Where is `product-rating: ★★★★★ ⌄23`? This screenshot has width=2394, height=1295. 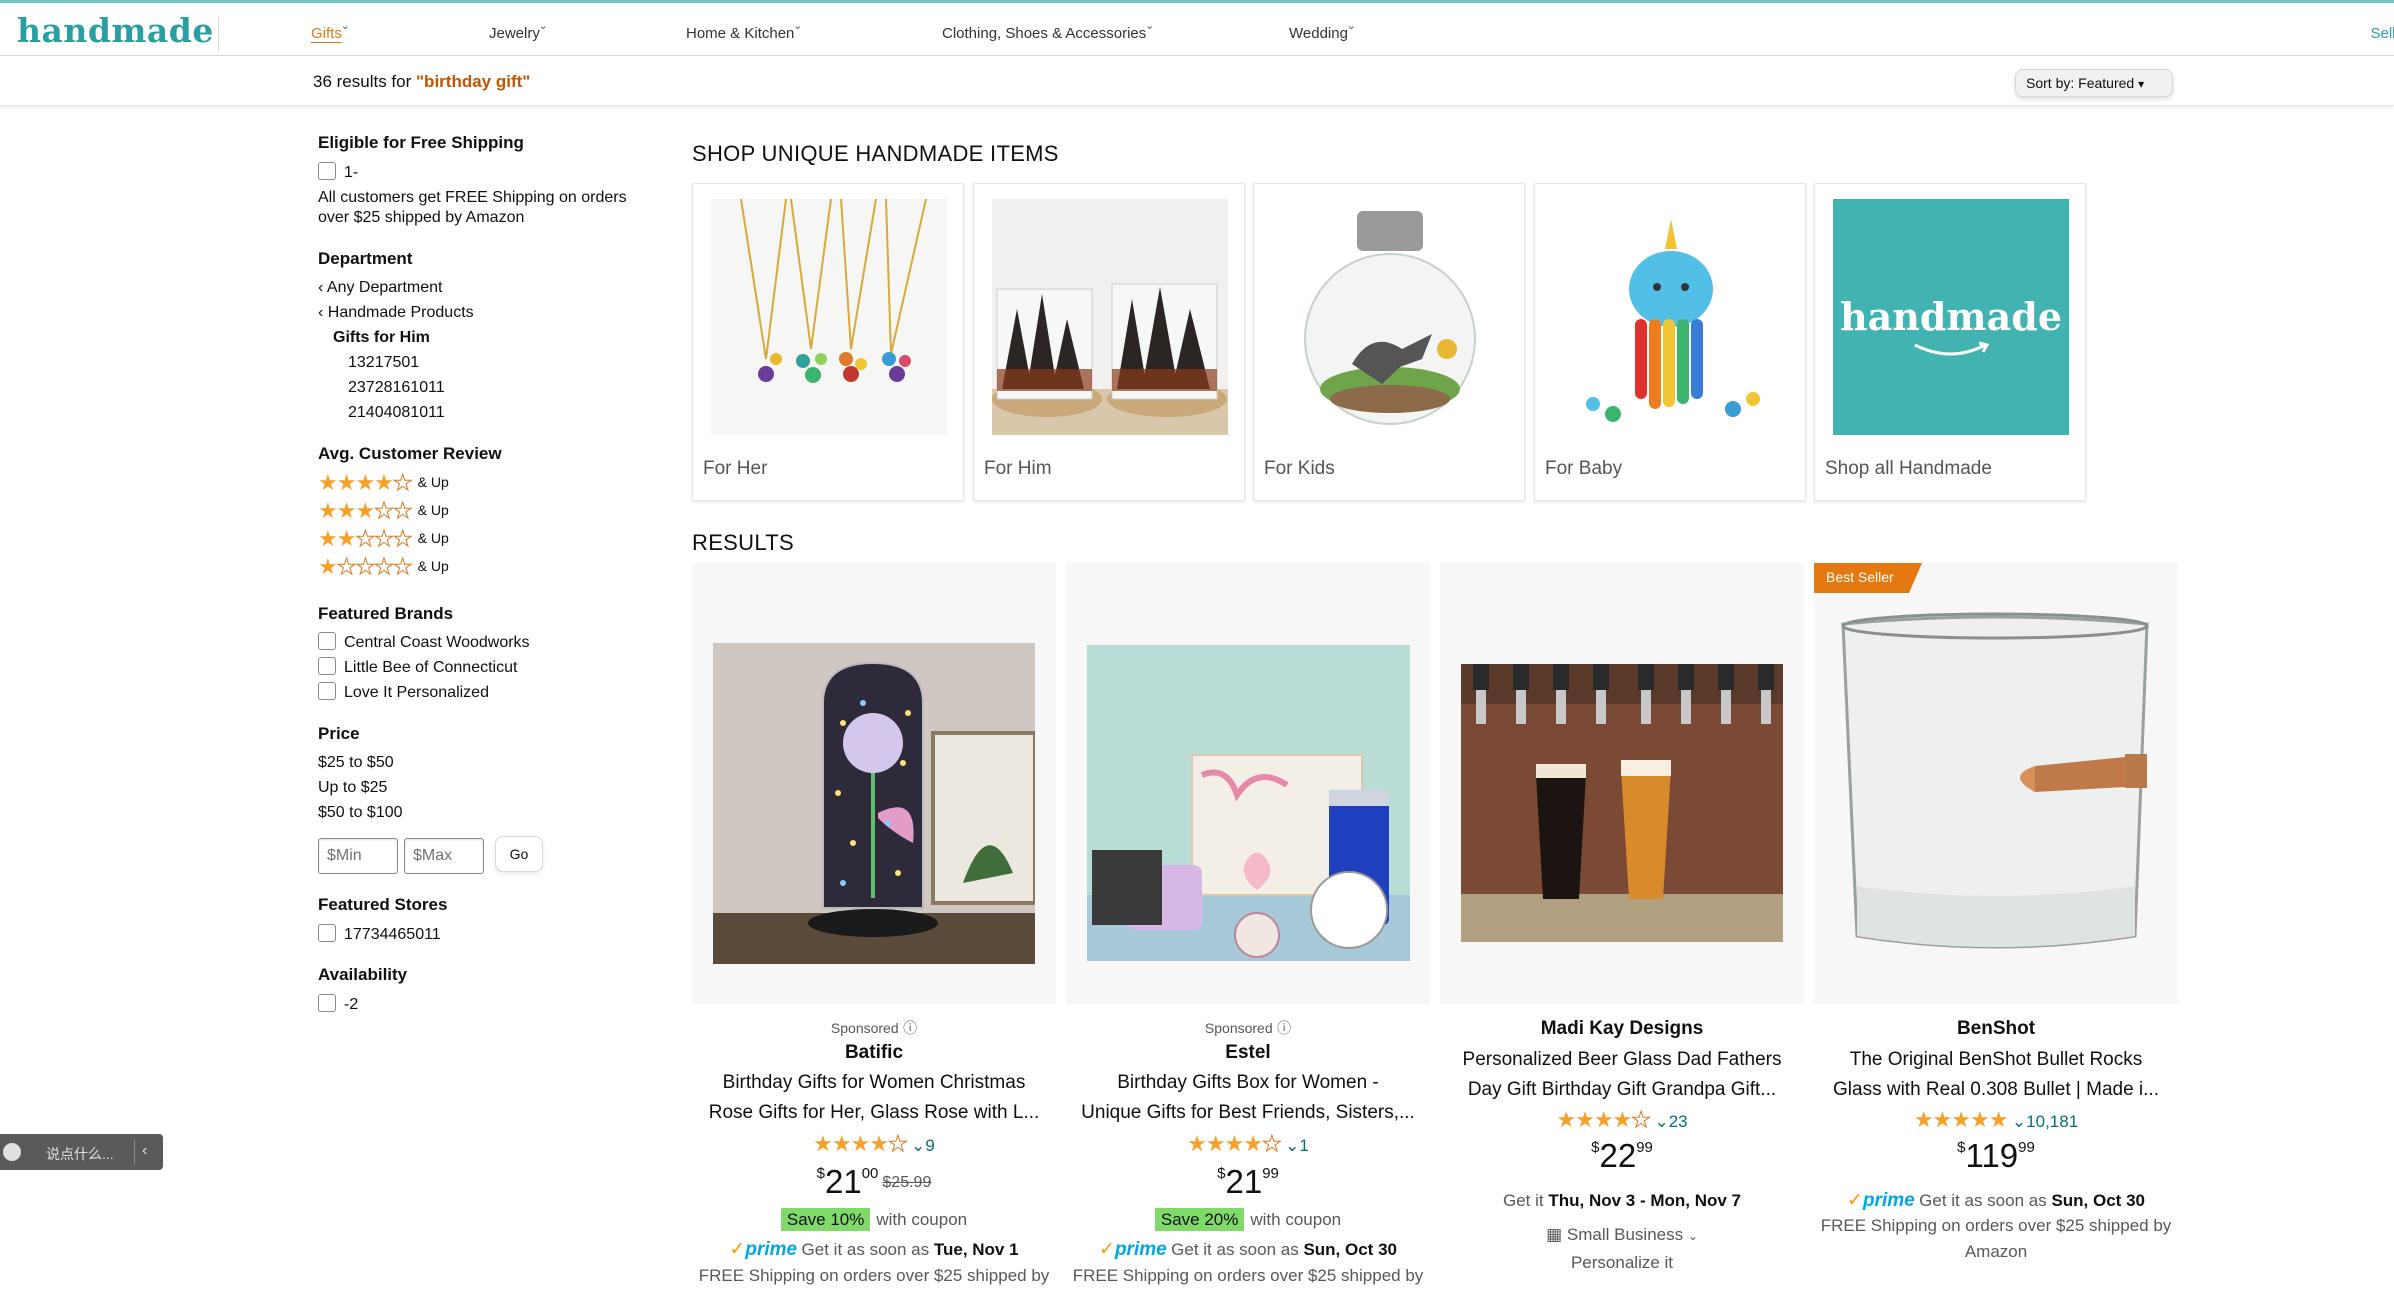
product-rating: ★★★★★ ⌄23 is located at coordinates (1622, 1120).